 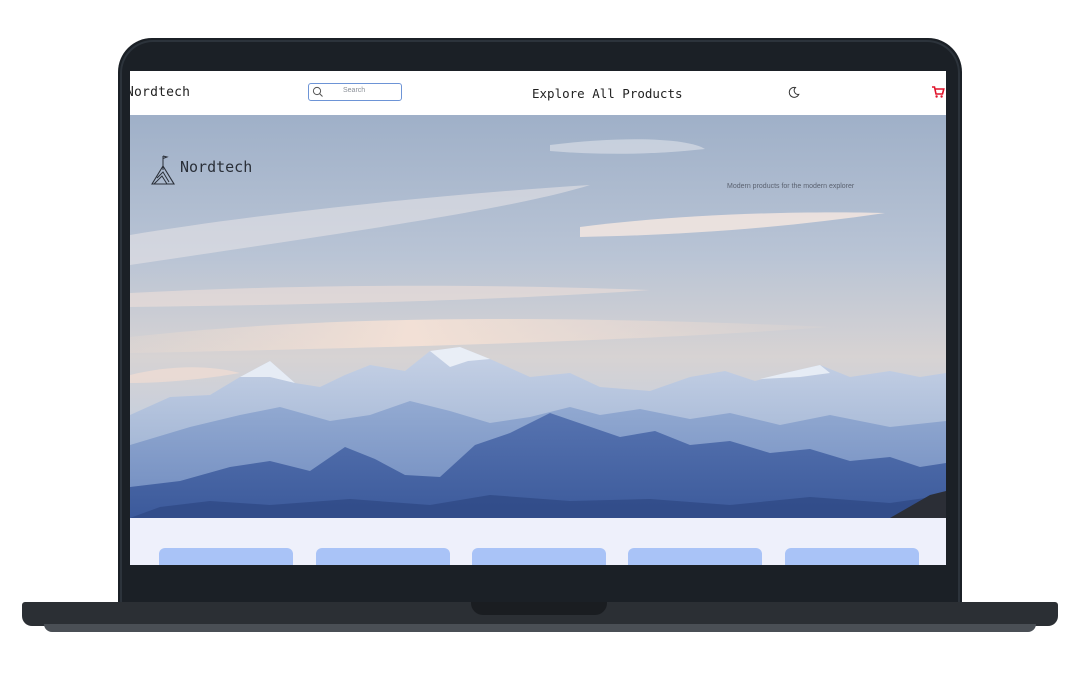 I want to click on nav-brand: Nordtech, so click(x=160, y=92).